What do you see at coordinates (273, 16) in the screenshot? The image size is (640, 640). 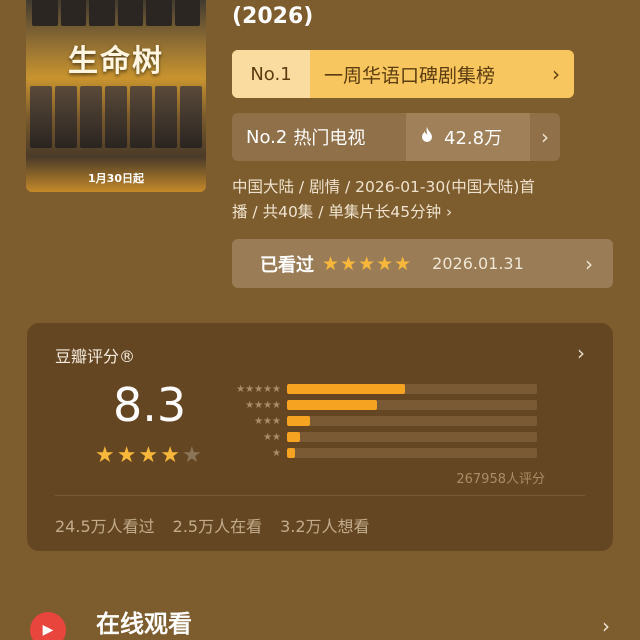 I see `show-year: (2026)` at bounding box center [273, 16].